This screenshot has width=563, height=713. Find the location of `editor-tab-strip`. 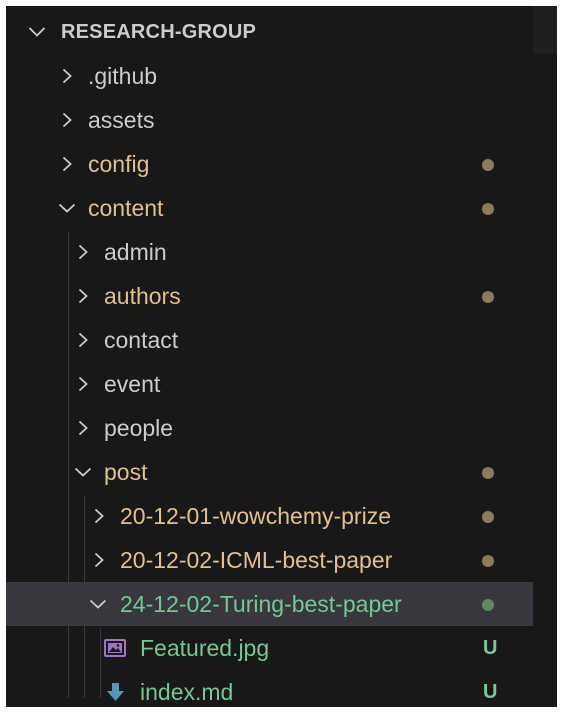

editor-tab-strip is located at coordinates (545, 30).